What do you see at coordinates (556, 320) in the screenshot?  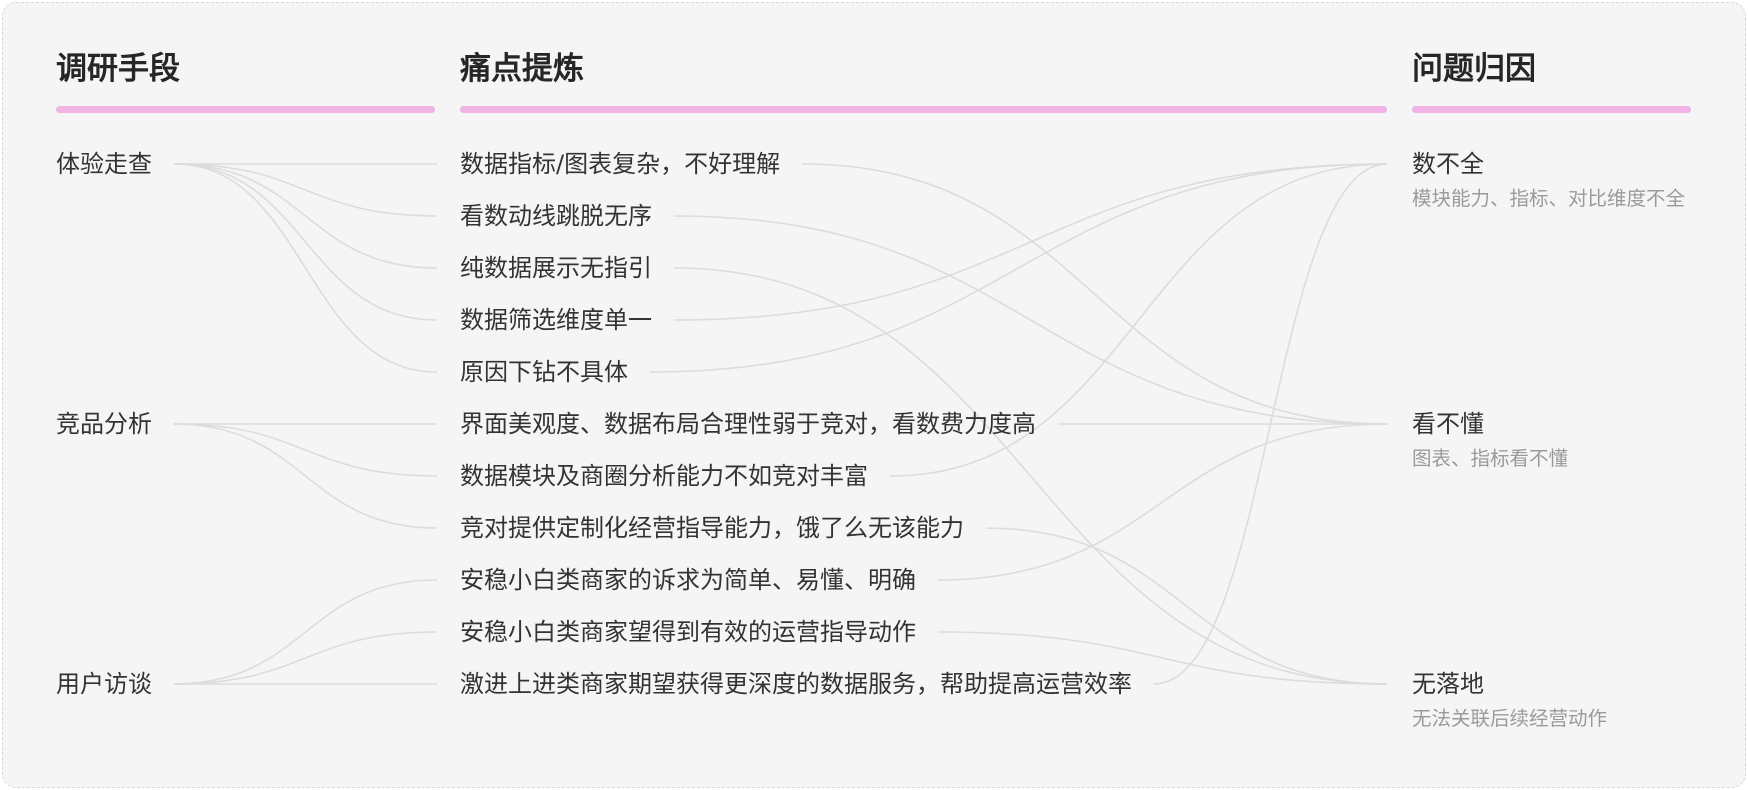 I see `pain-point-item: 数据筛选维度单一` at bounding box center [556, 320].